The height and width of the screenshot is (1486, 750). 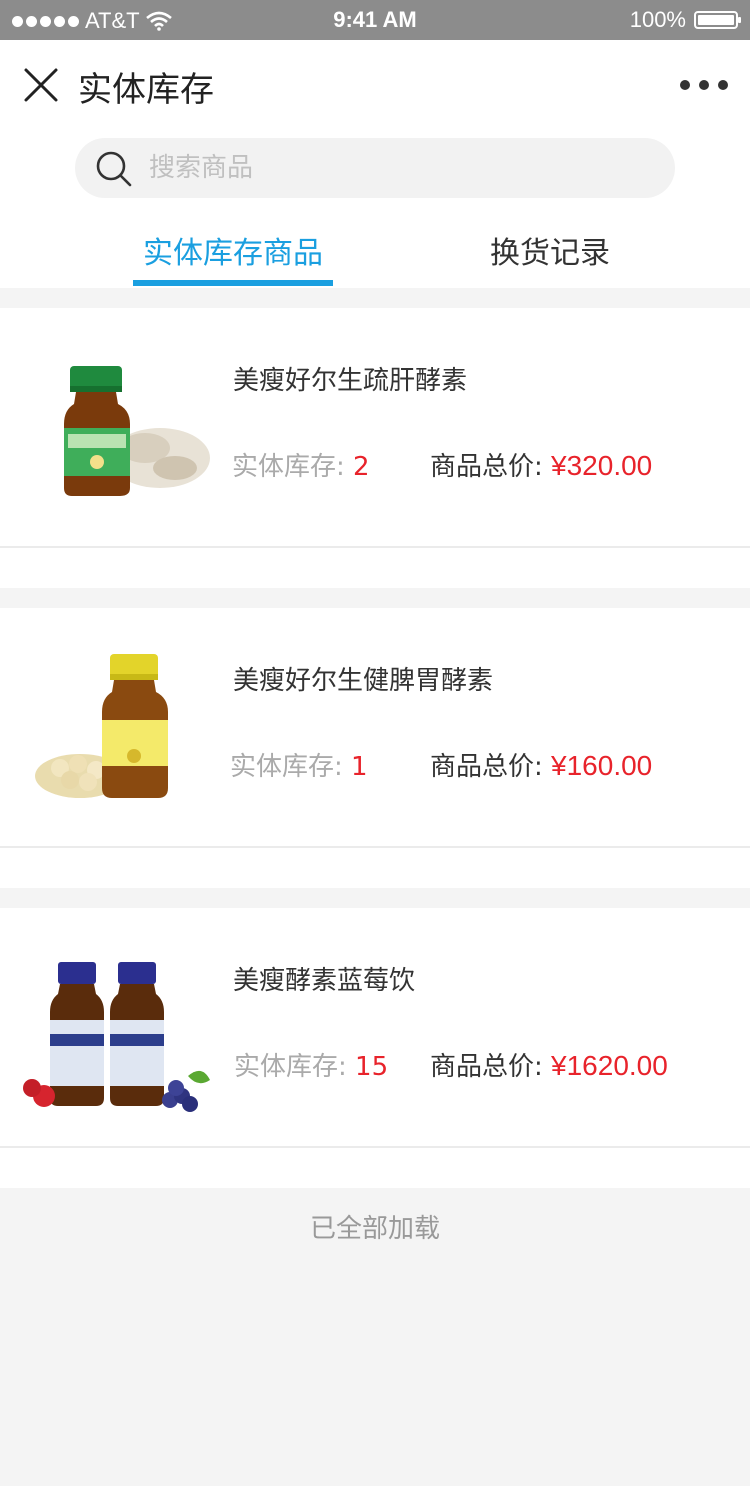 What do you see at coordinates (609, 1065) in the screenshot?
I see `total-price: ¥1620.00` at bounding box center [609, 1065].